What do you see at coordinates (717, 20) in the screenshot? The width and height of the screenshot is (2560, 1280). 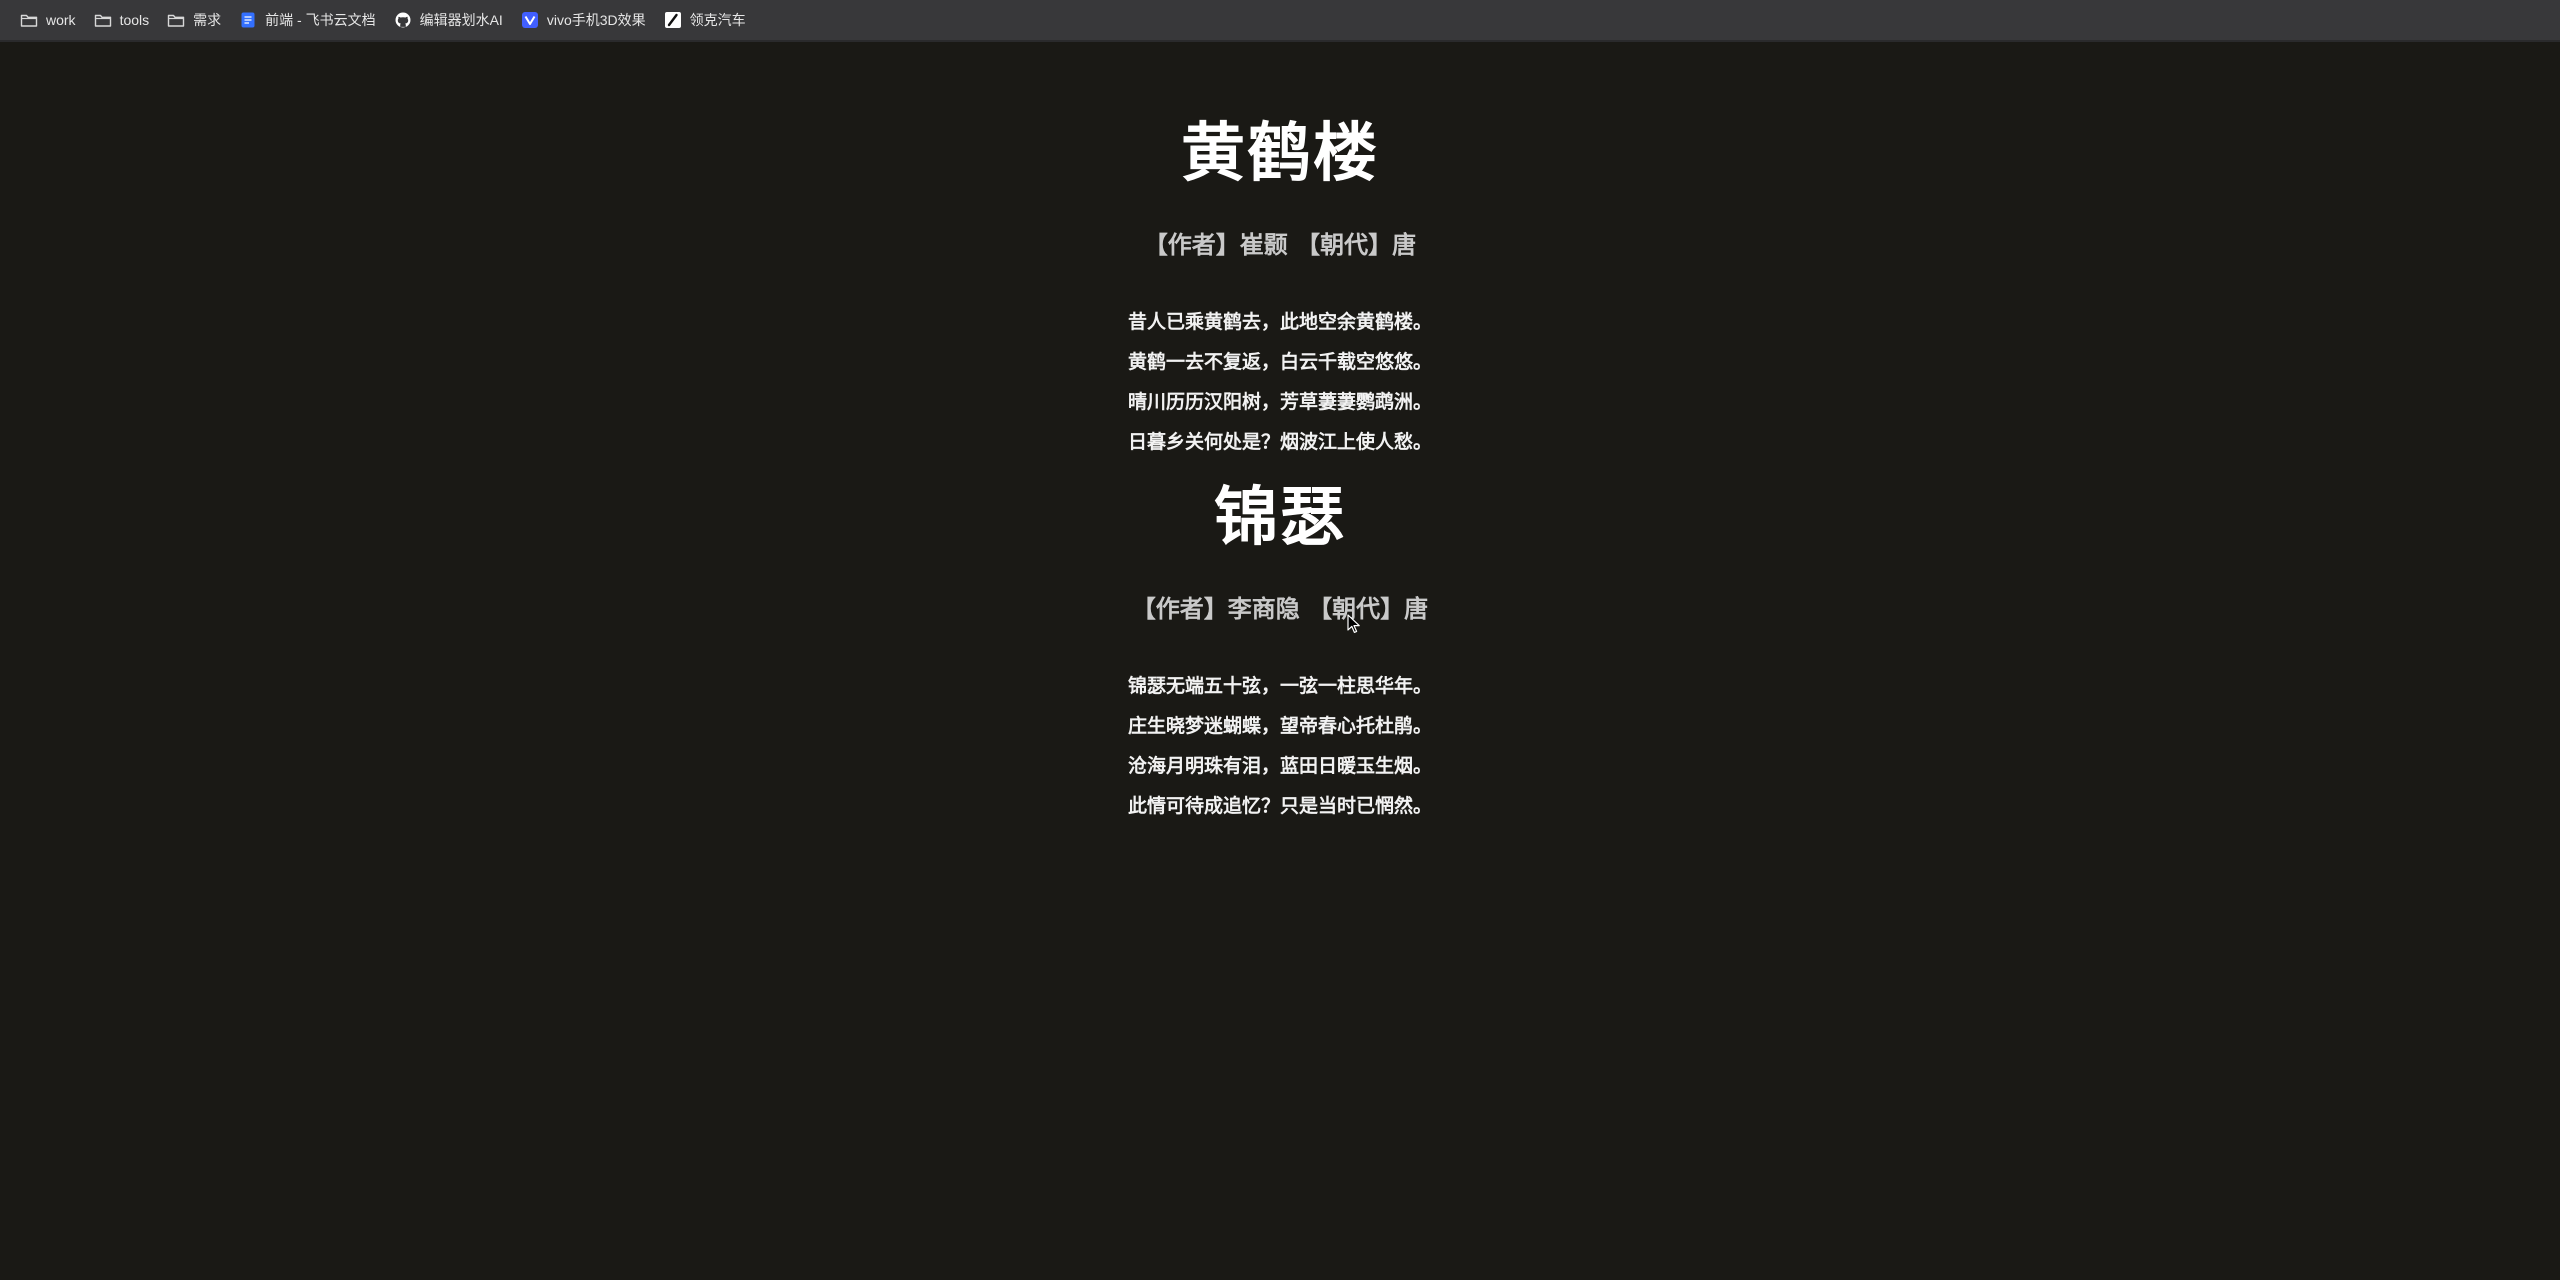 I see `bookmark-label: 领克汽车` at bounding box center [717, 20].